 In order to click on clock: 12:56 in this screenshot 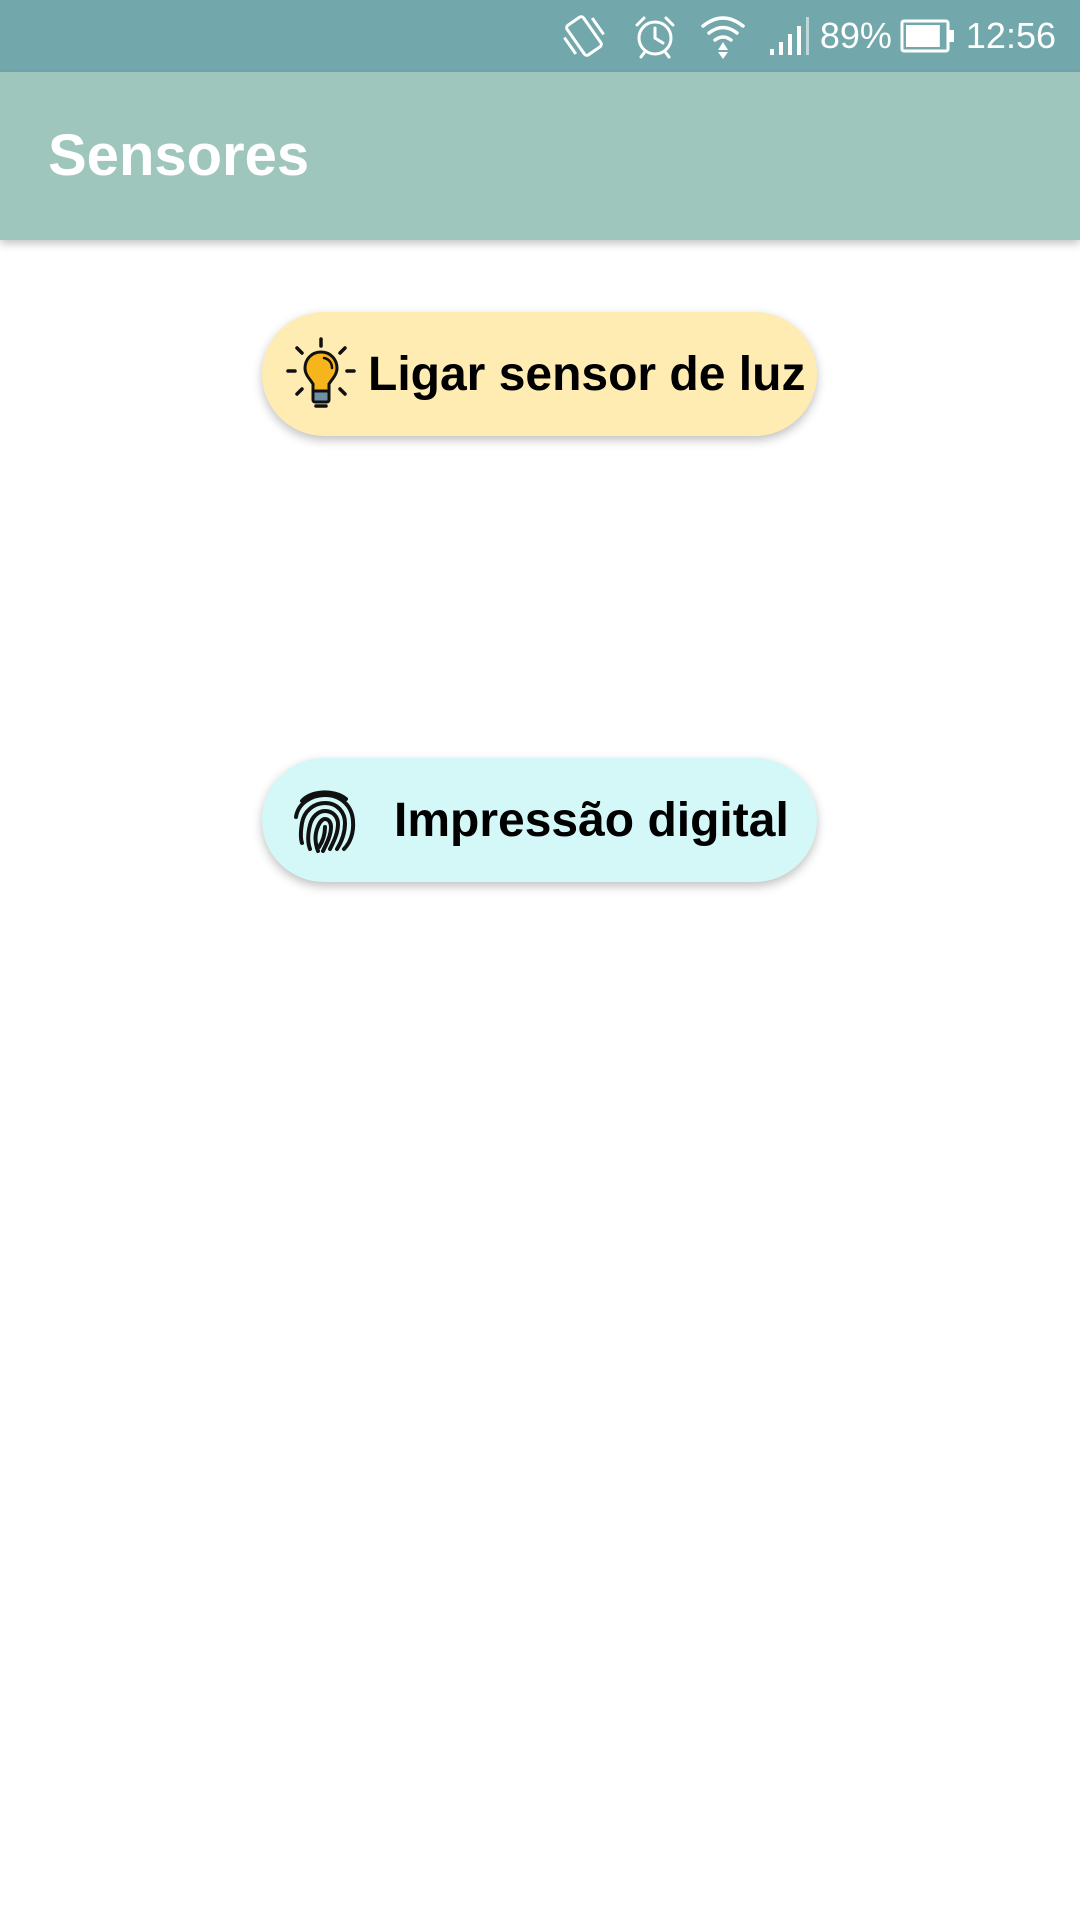, I will do `click(1010, 35)`.